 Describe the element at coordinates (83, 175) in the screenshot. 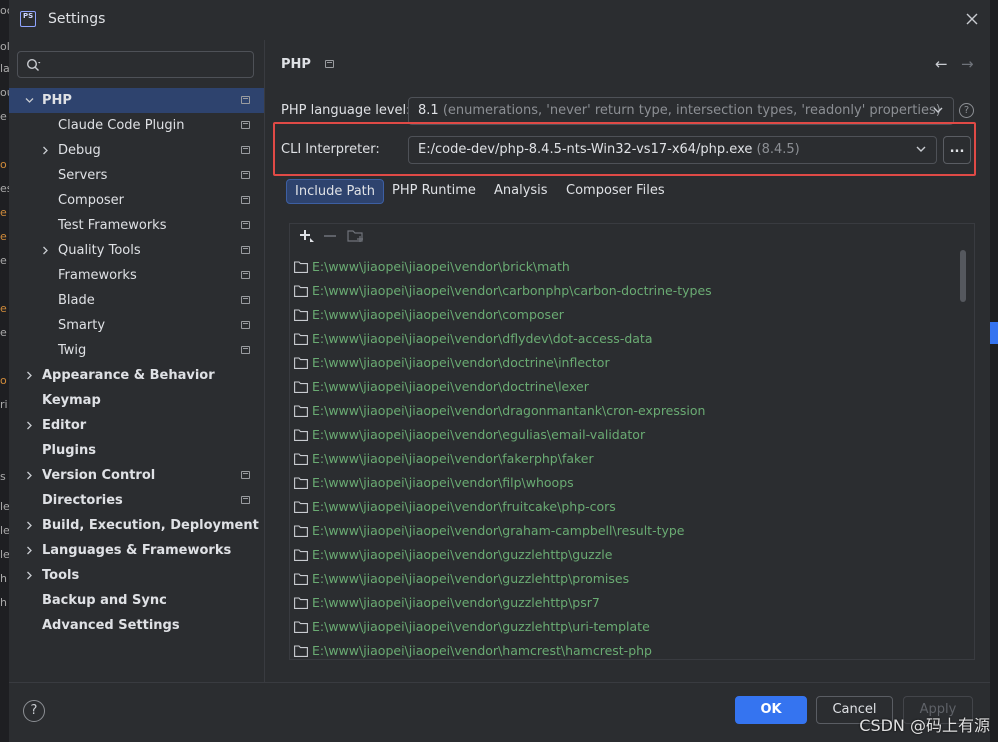

I see `sidebar-item-label: Servers` at that location.